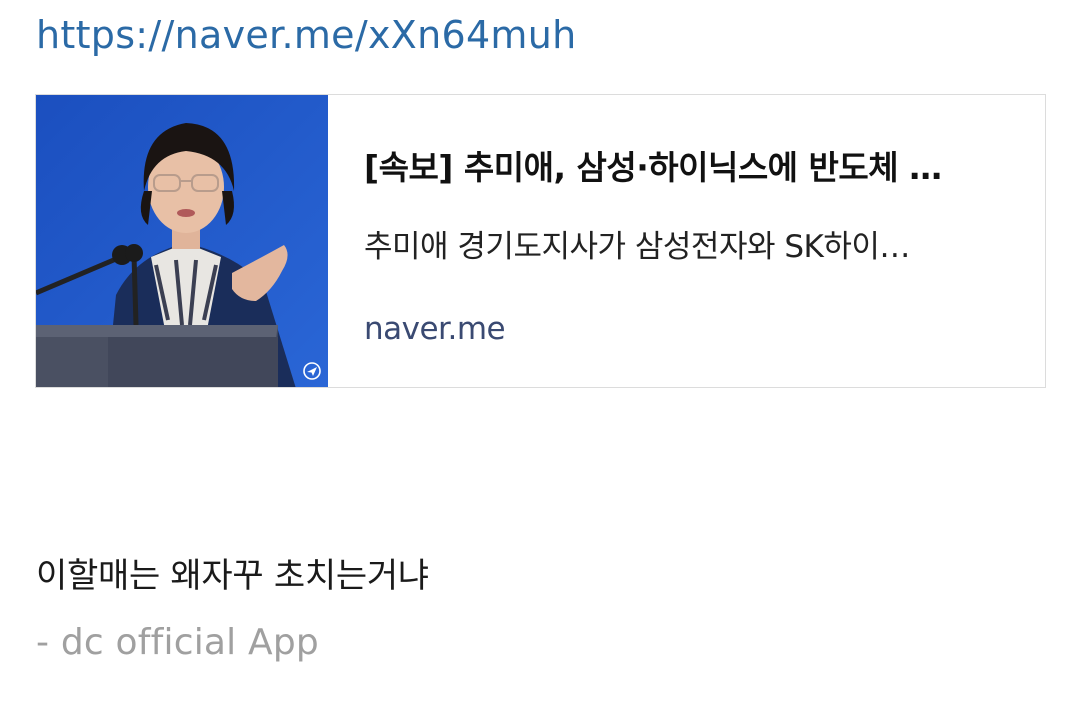 This screenshot has height=708, width=1080. What do you see at coordinates (312, 371) in the screenshot?
I see `news-agency-logo-icon` at bounding box center [312, 371].